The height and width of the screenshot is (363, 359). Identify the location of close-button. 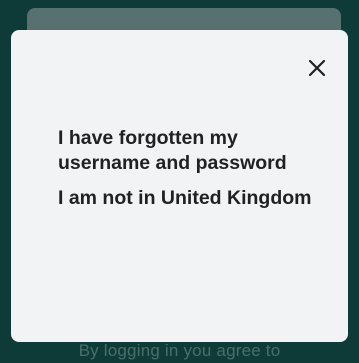
(317, 68).